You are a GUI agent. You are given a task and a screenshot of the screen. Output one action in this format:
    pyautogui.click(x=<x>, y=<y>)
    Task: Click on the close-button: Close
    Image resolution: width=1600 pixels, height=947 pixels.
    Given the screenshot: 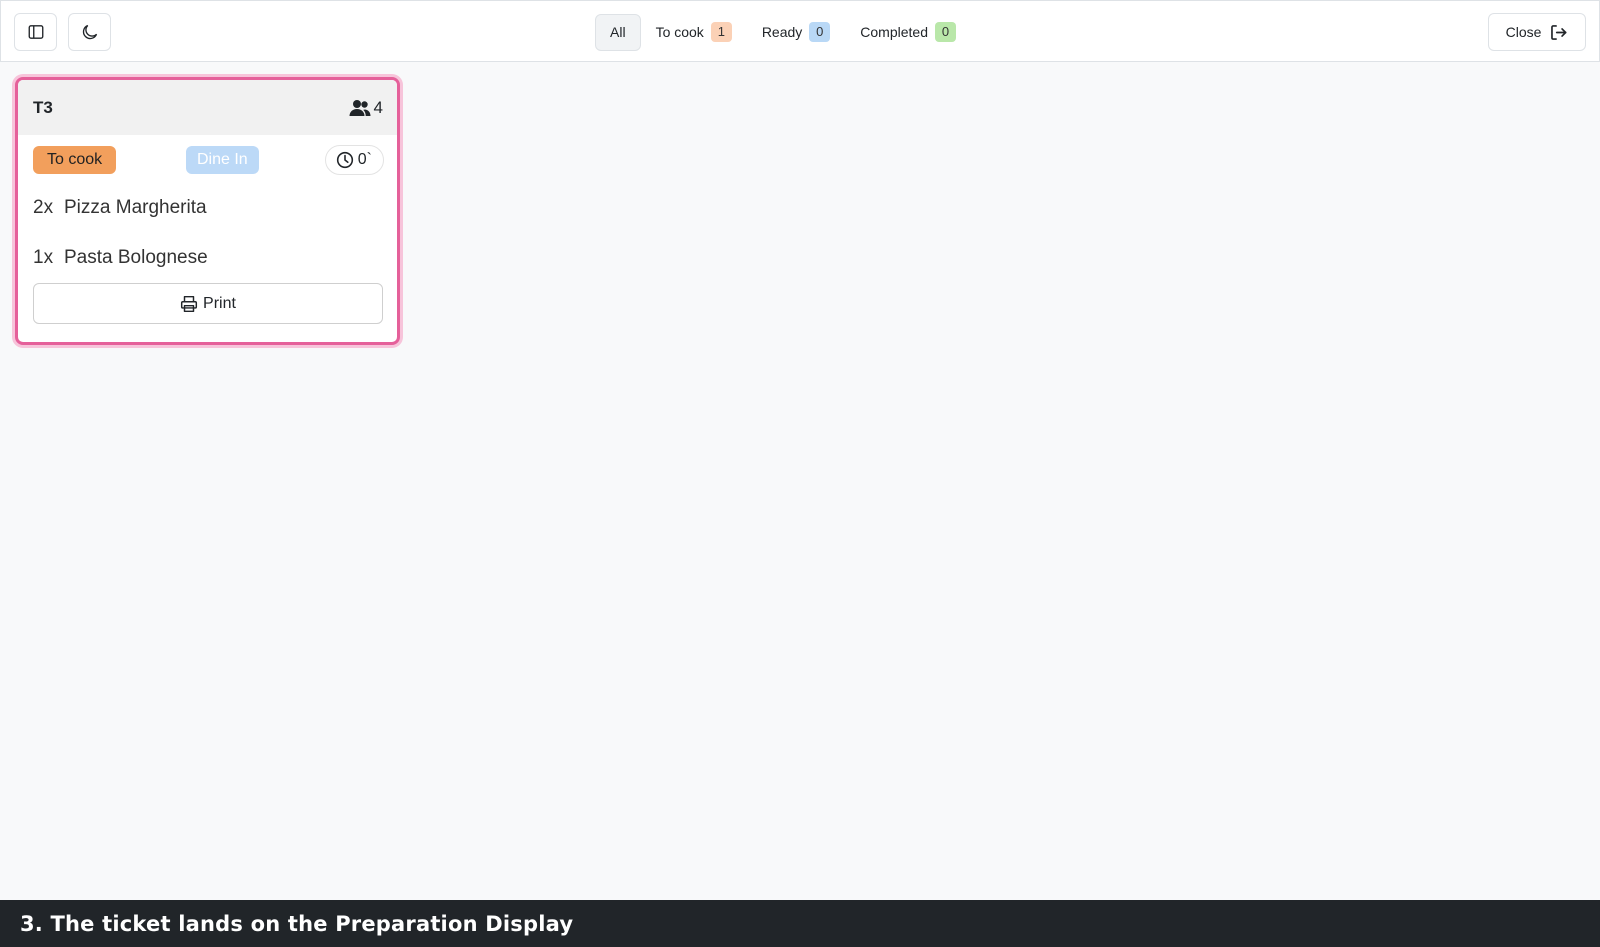 What is the action you would take?
    pyautogui.click(x=1537, y=32)
    